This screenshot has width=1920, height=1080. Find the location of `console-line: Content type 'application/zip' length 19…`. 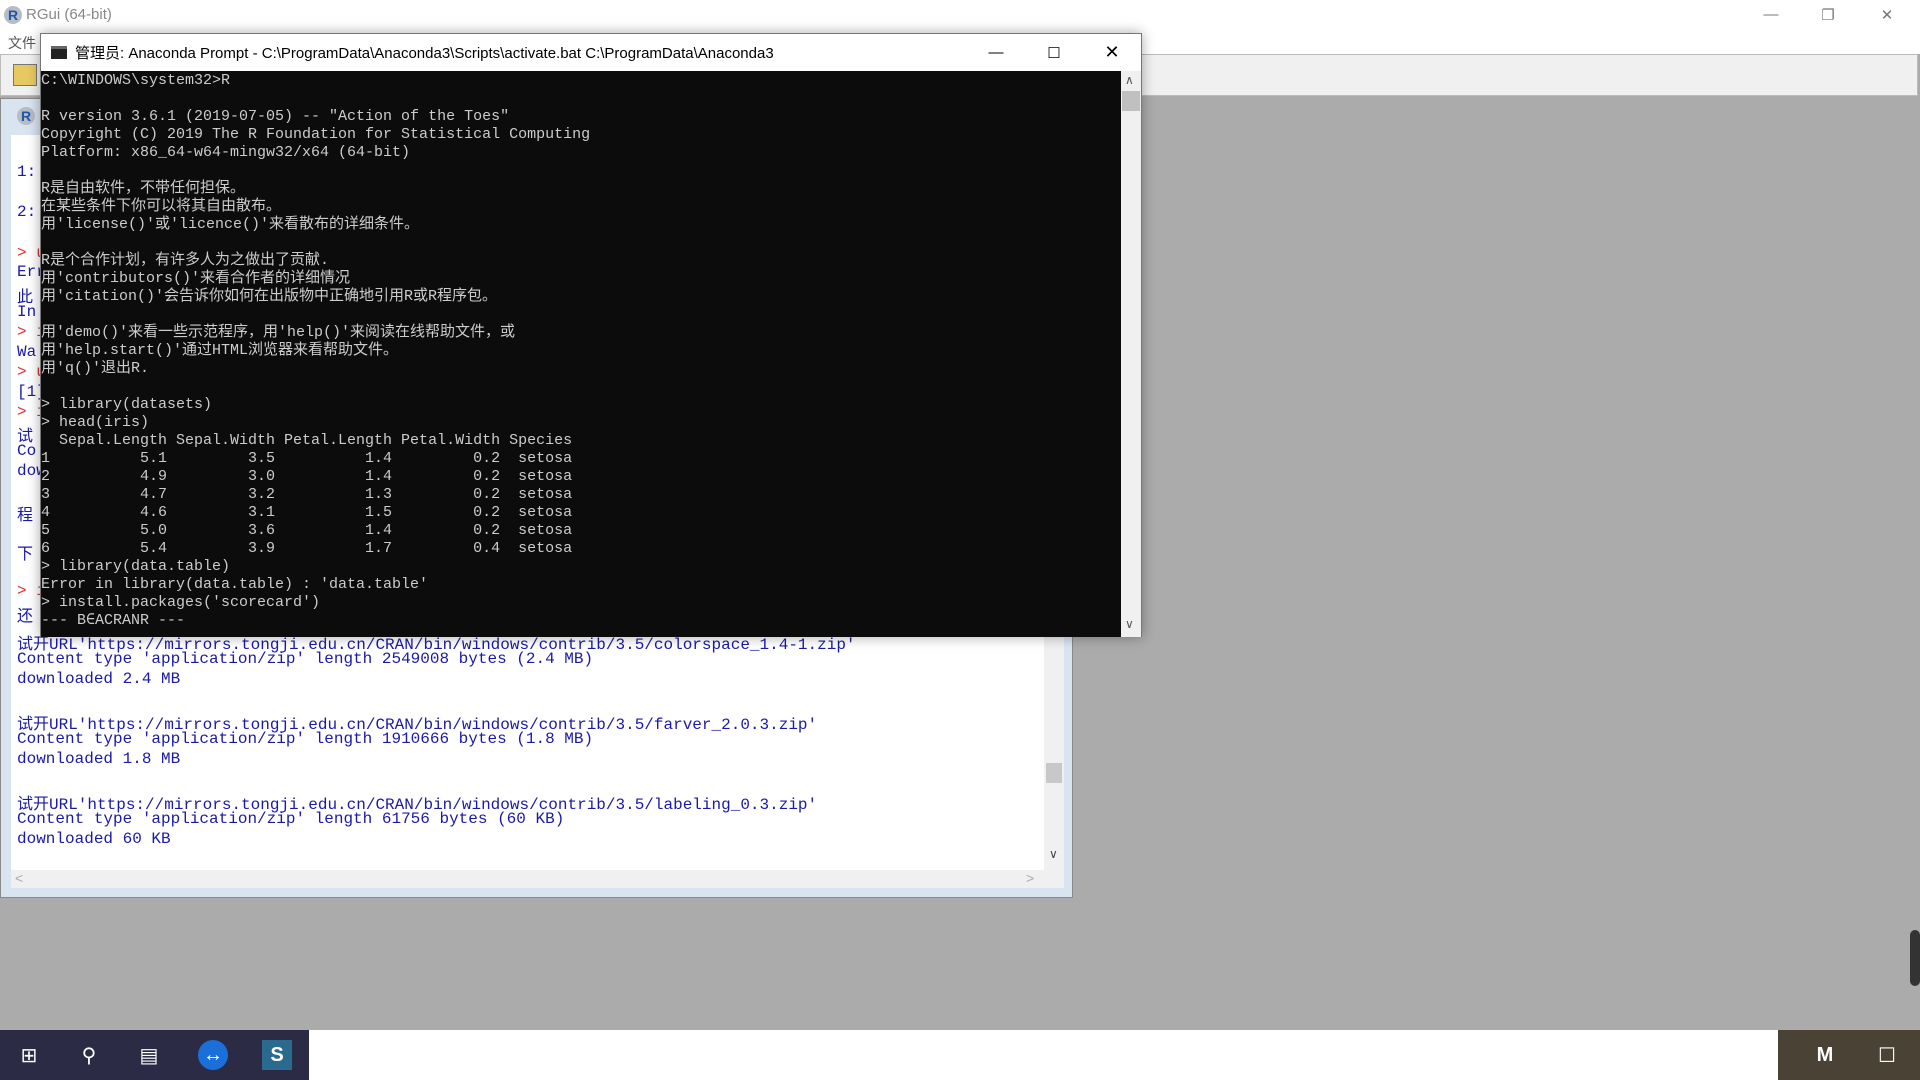

console-line: Content type 'application/zip' length 19… is located at coordinates (305, 739).